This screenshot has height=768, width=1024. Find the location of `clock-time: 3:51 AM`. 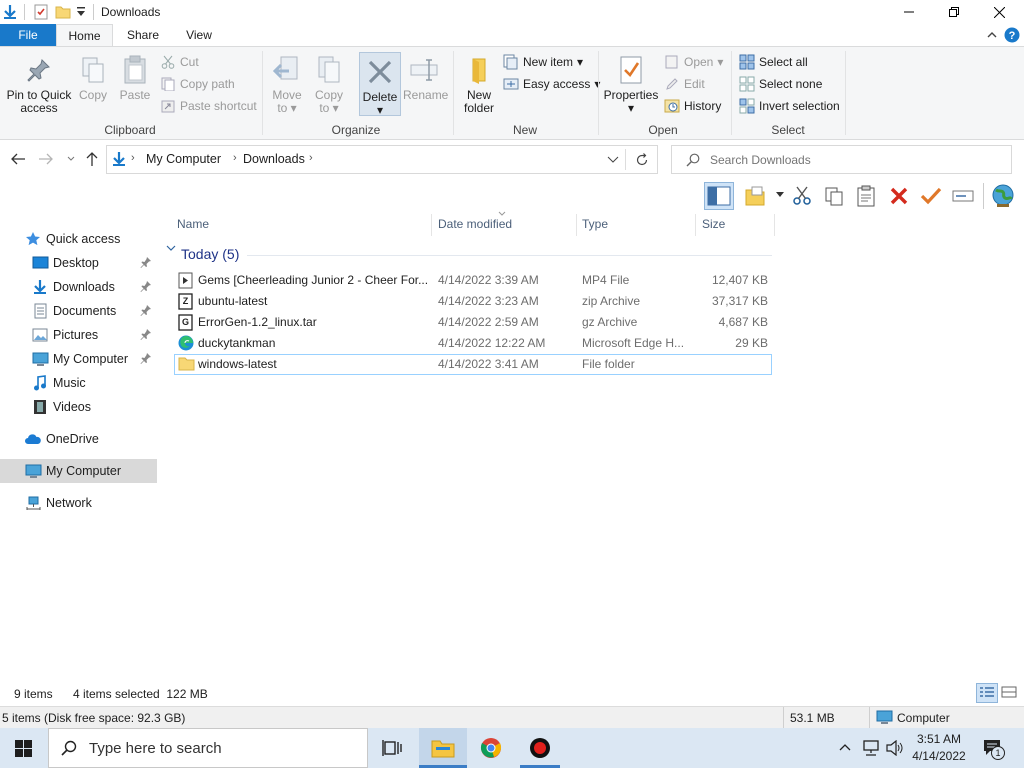

clock-time: 3:51 AM is located at coordinates (939, 739).